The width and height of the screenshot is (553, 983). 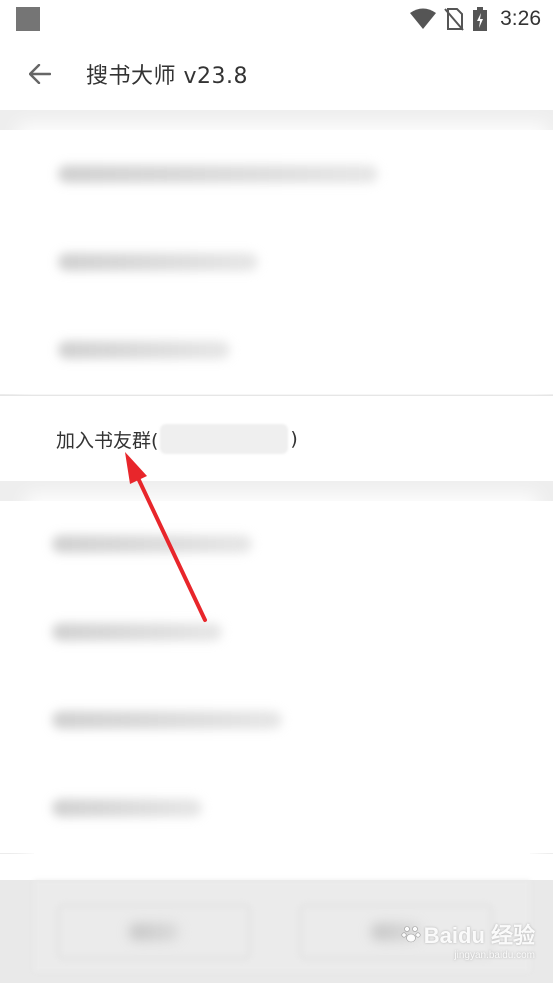 I want to click on join-group-label: 加入书友群( ), so click(x=177, y=439).